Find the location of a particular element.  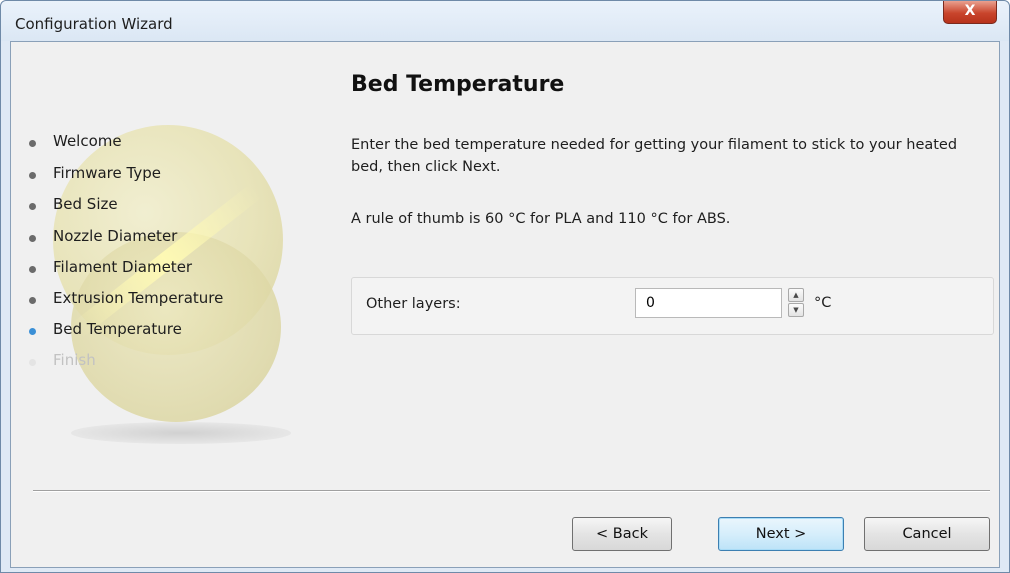

cancel-button: Cancel is located at coordinates (927, 534).